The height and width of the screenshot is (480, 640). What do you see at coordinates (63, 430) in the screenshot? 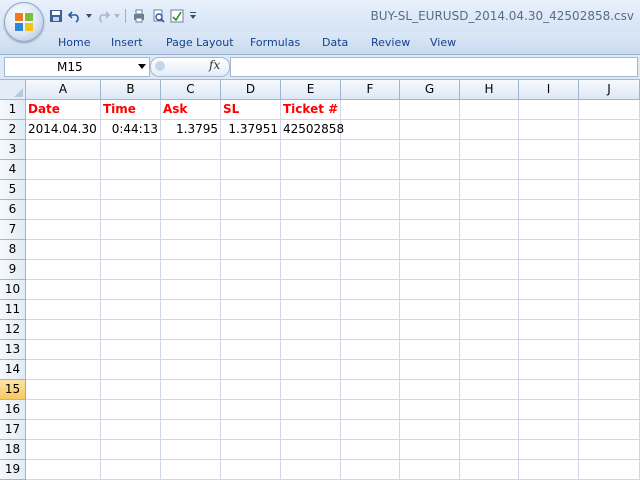
I see `cell-a17` at bounding box center [63, 430].